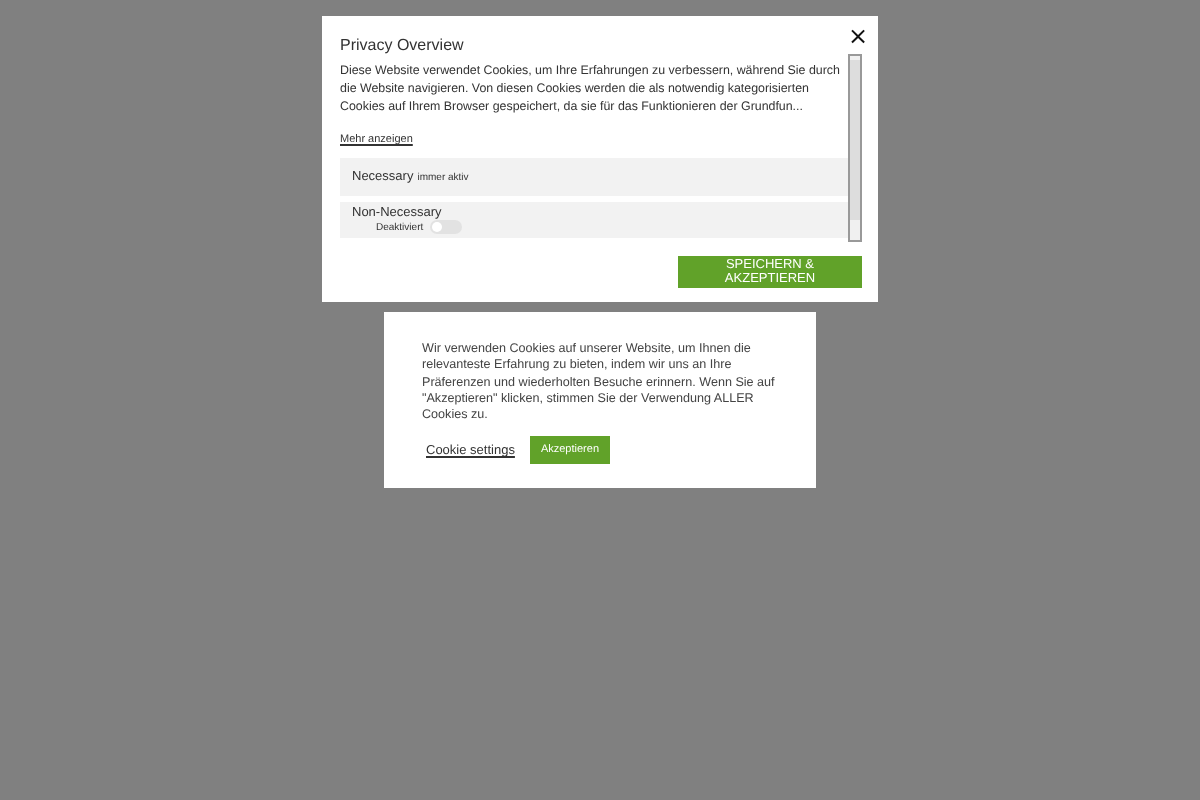  Describe the element at coordinates (403, 45) in the screenshot. I see `dialog-title: Privacy Overview` at that location.